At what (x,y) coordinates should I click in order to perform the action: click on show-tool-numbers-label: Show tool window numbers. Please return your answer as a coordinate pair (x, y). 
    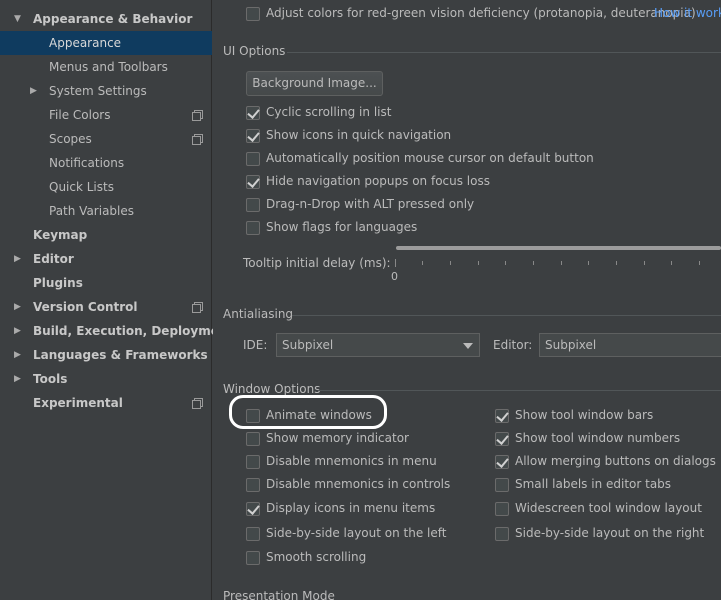
    Looking at the image, I should click on (598, 438).